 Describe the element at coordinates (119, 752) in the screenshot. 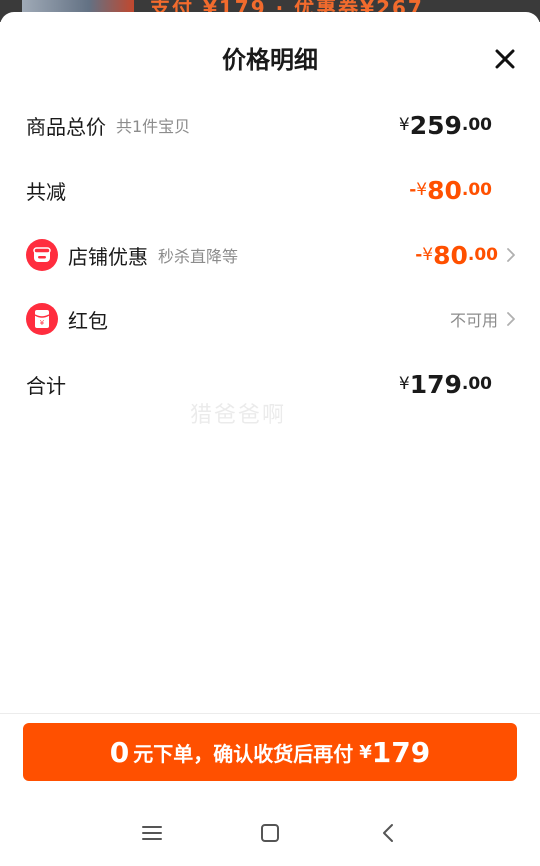

I see `cta-zero: 0` at that location.